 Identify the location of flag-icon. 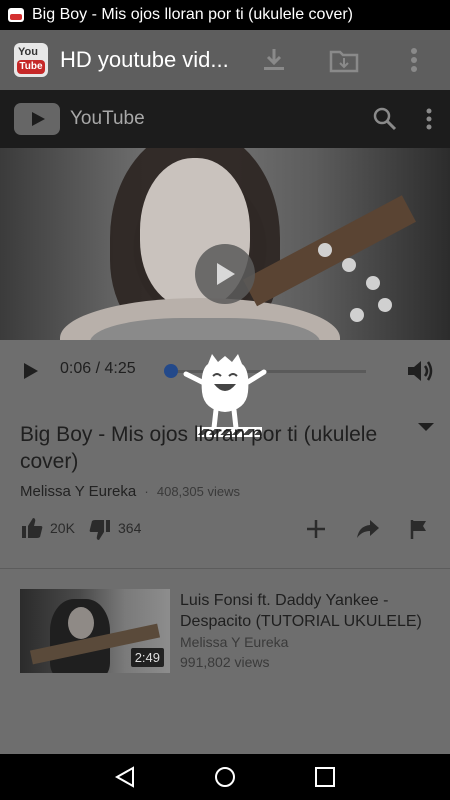
(419, 529).